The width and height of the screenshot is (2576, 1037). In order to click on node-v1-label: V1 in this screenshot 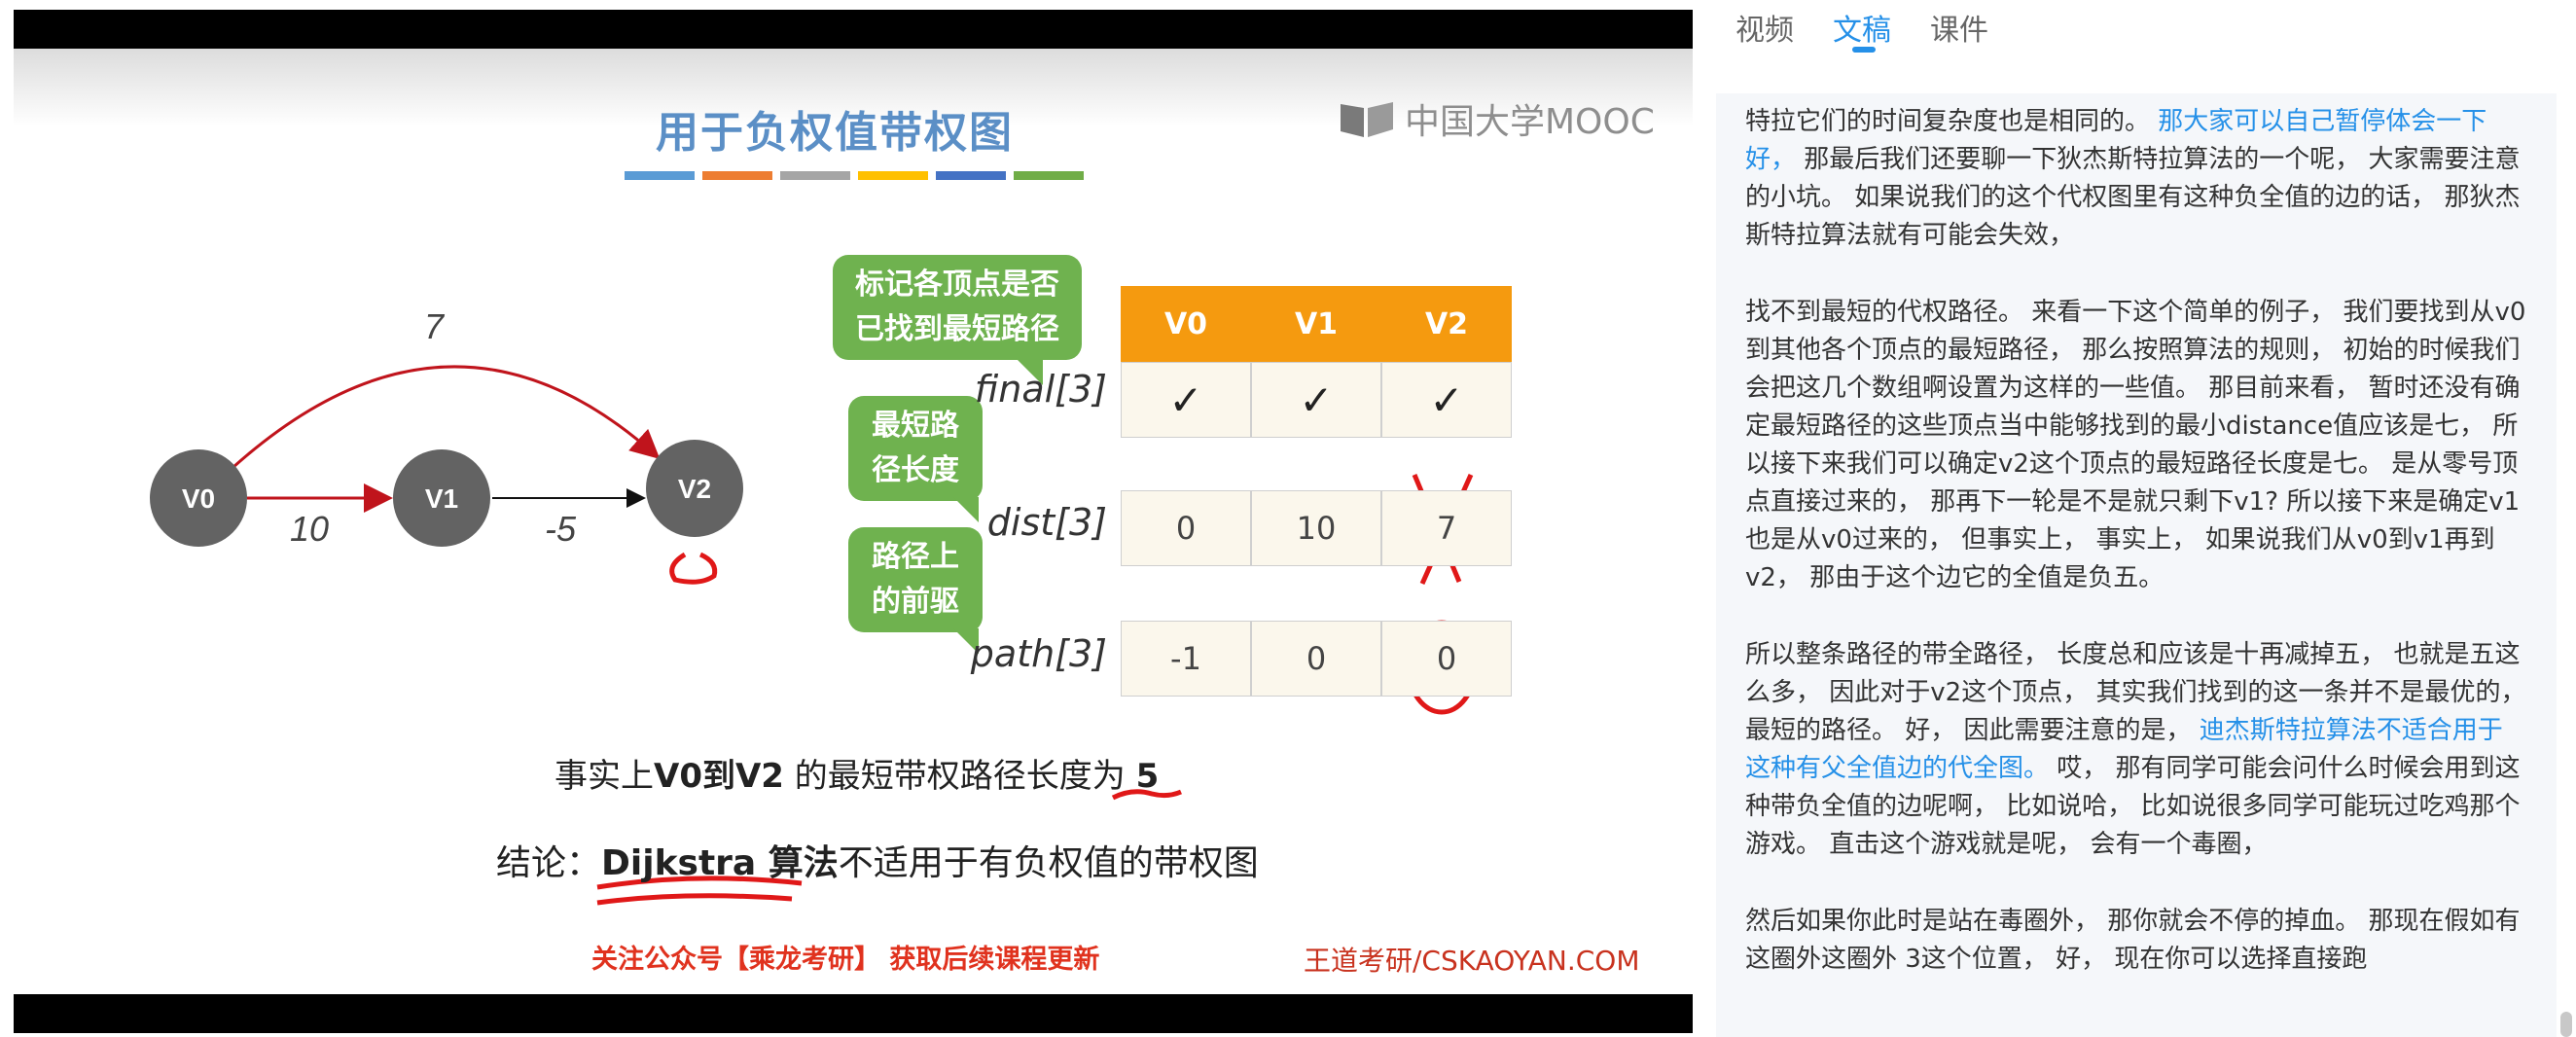, I will do `click(441, 499)`.